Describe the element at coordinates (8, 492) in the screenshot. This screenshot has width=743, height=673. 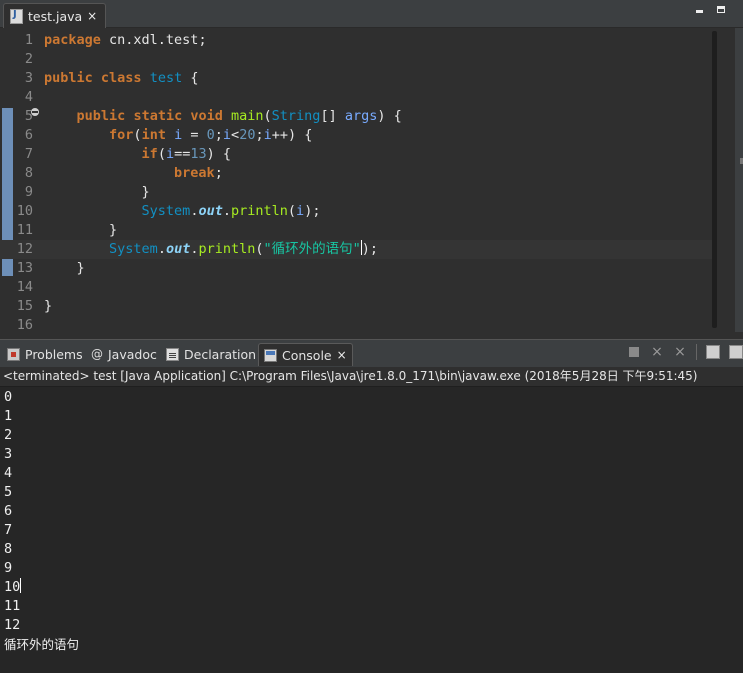
I see `console-output-line: 5` at that location.